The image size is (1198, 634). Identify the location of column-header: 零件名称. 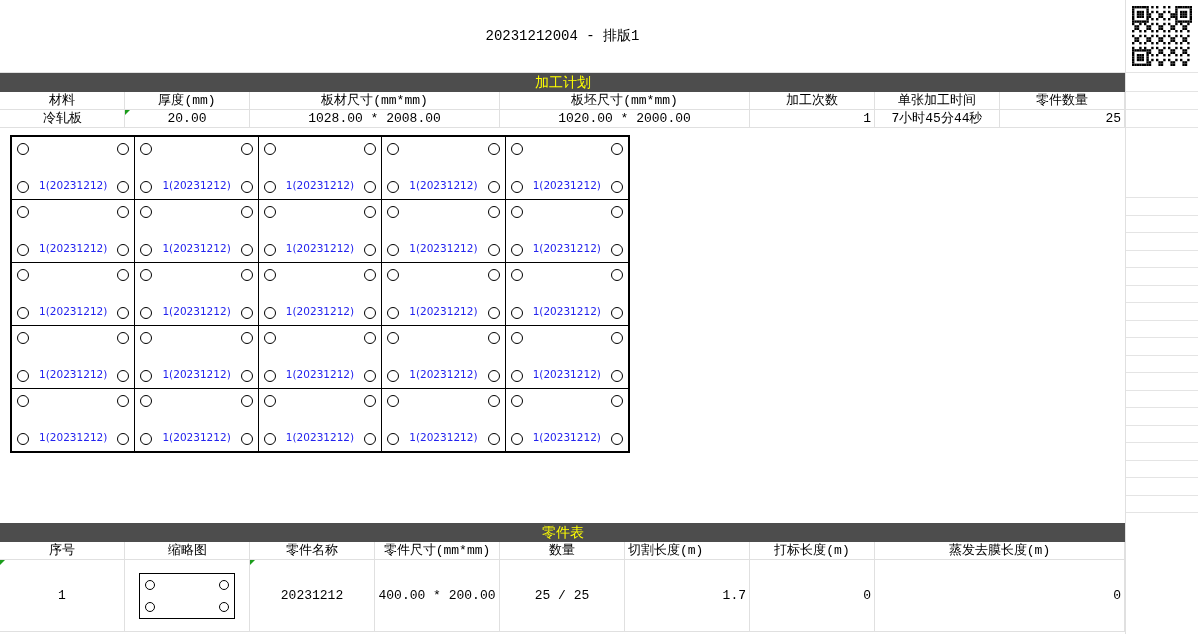
(312, 550).